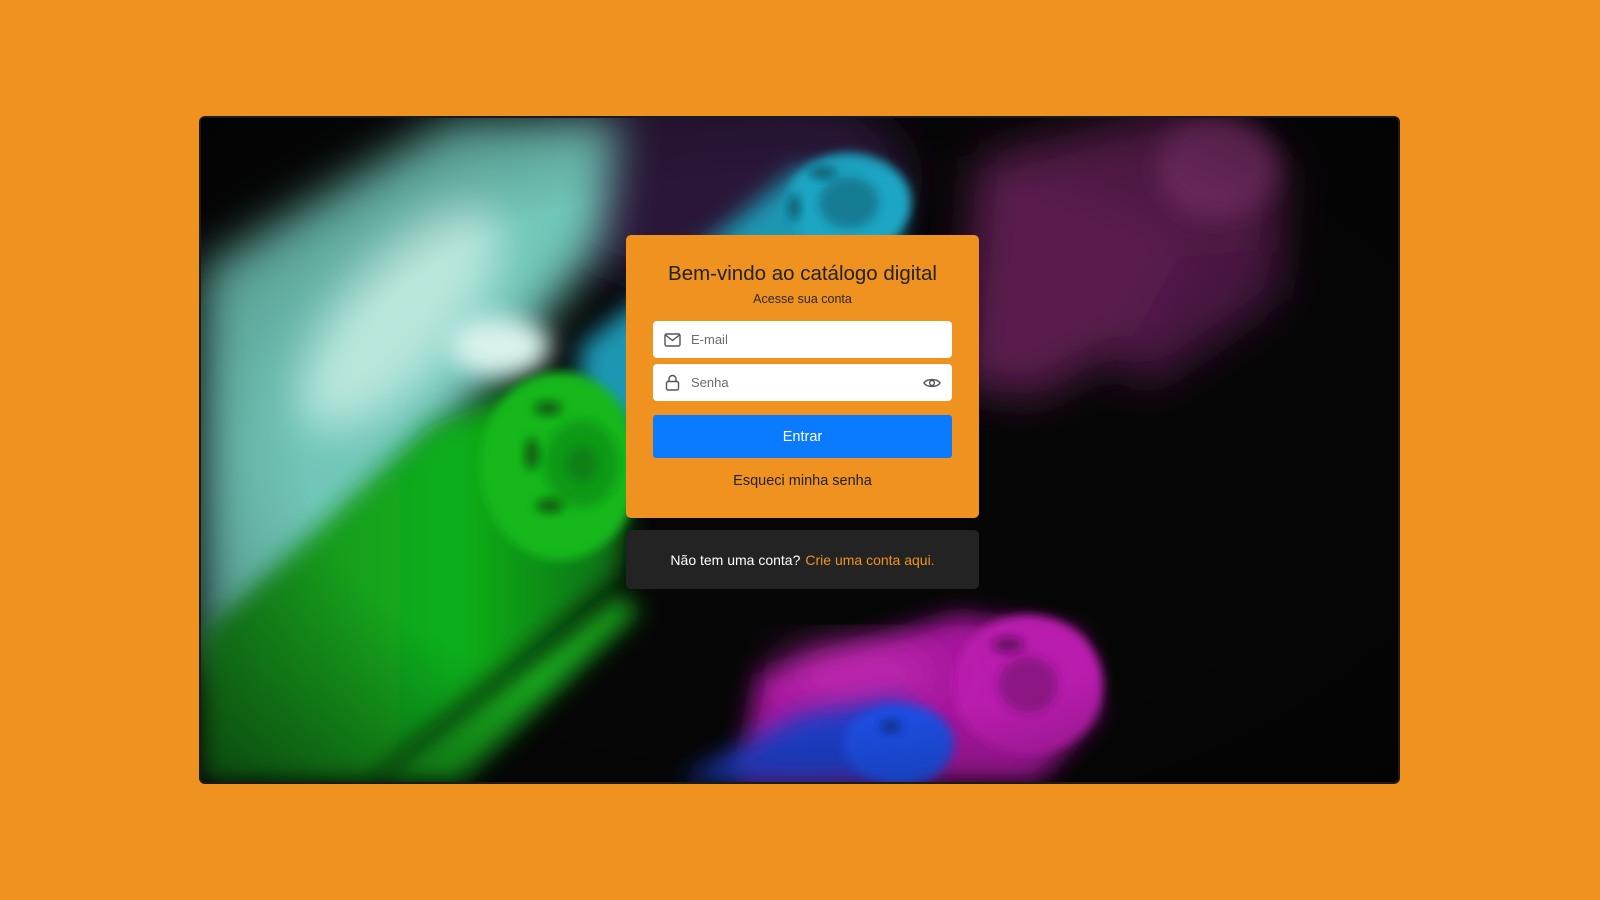 This screenshot has width=1600, height=900. What do you see at coordinates (802, 436) in the screenshot?
I see `enter-button: Entrar` at bounding box center [802, 436].